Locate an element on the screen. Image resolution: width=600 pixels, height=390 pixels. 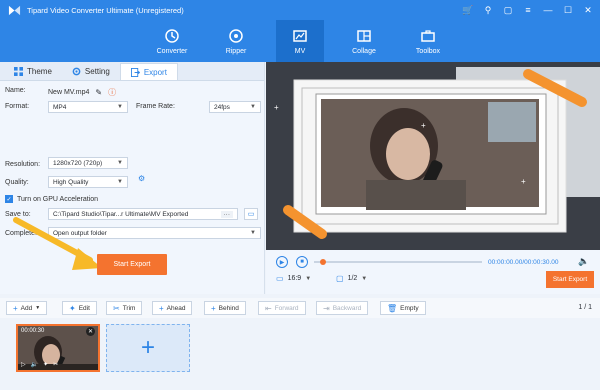
preview-start-export-button: Start Export is located at coordinates (570, 279).